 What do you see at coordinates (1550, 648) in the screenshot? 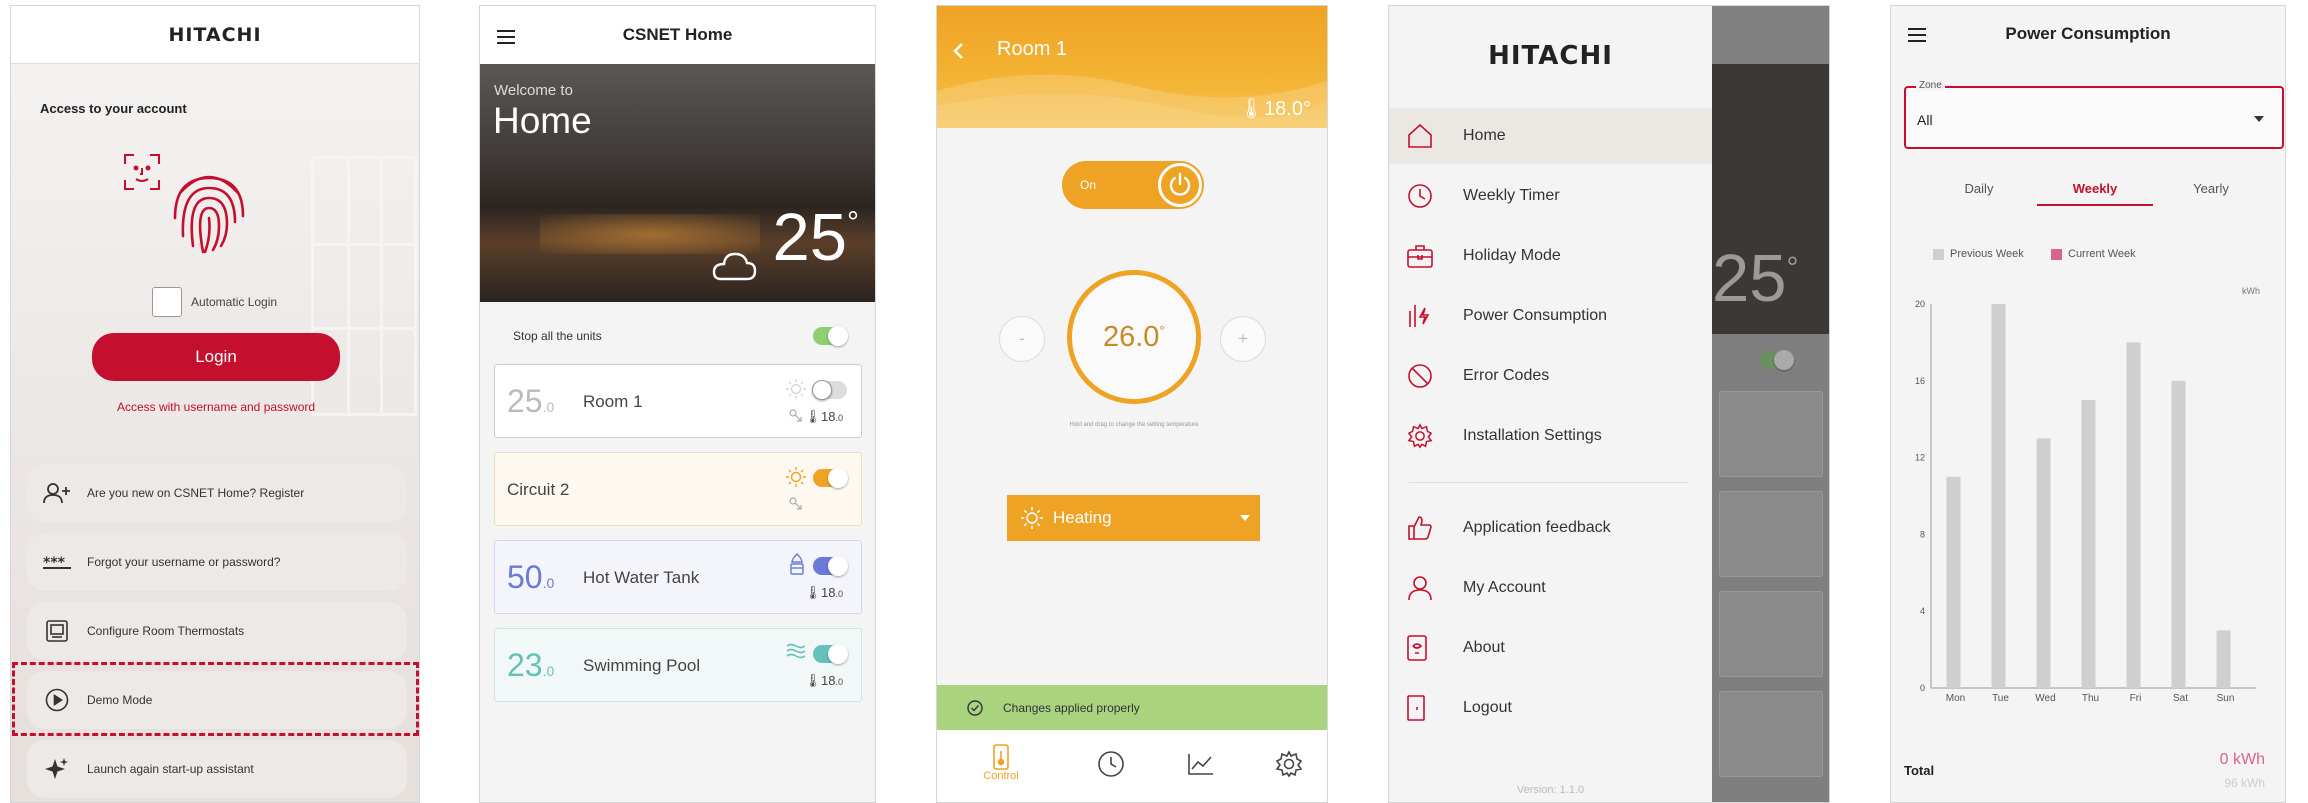
I see `menu-item-about: About` at bounding box center [1550, 648].